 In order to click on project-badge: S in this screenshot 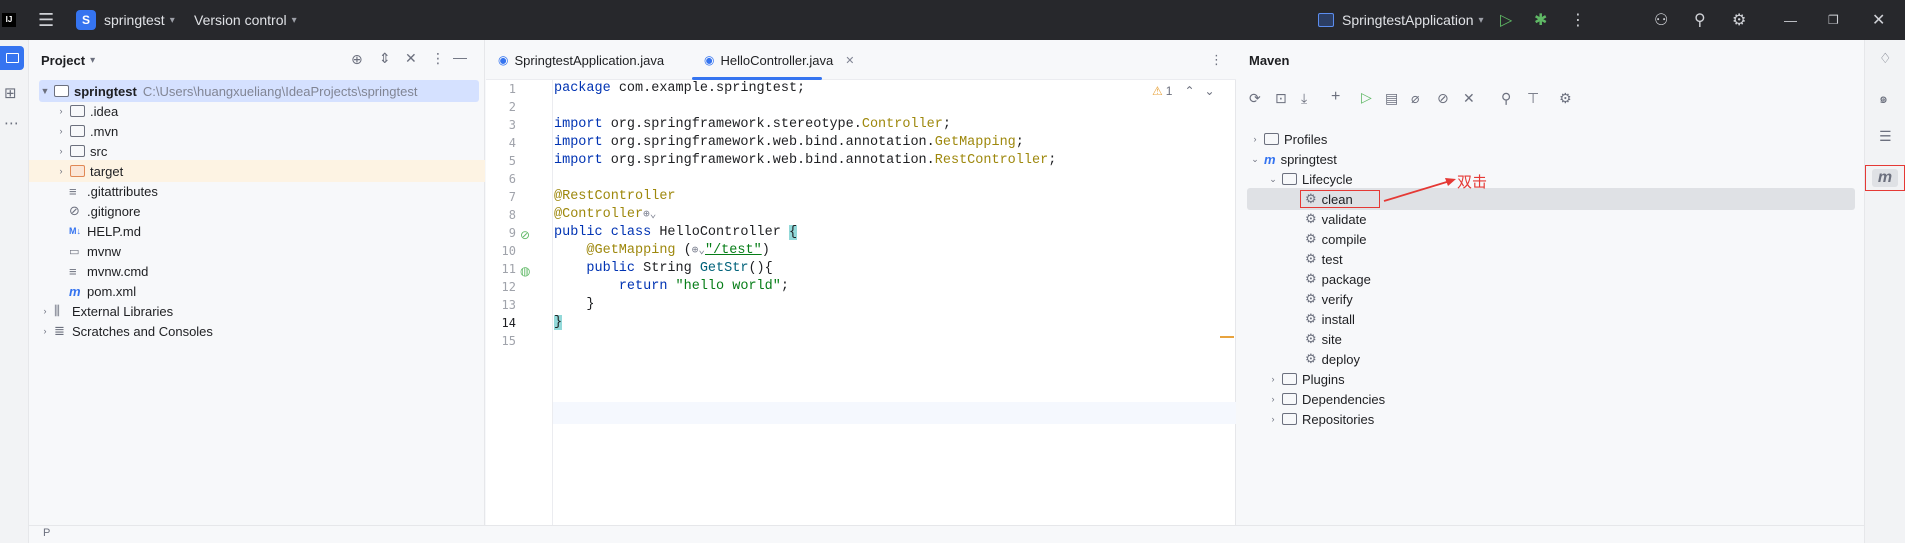, I will do `click(86, 20)`.